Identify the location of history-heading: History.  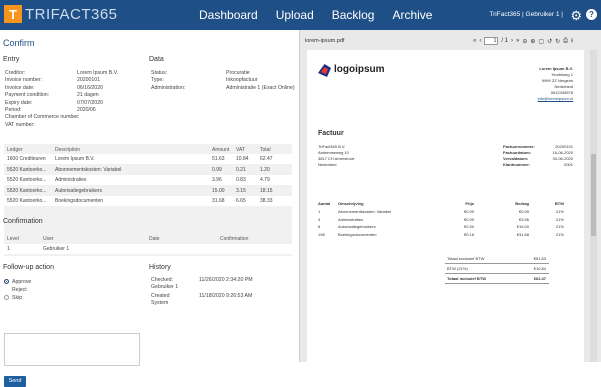
(160, 267).